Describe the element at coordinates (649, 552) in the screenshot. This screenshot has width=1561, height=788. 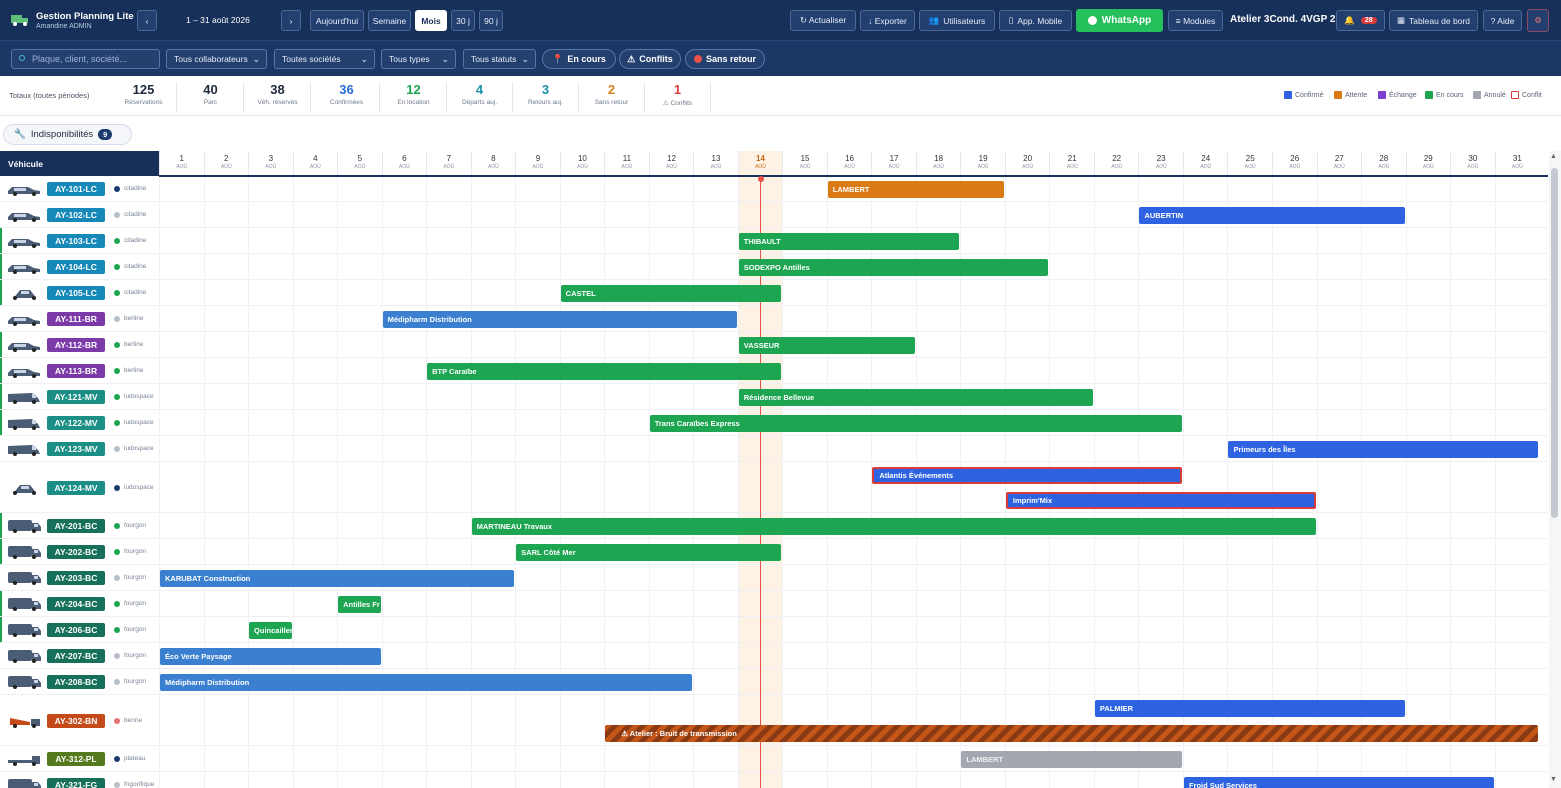
I see `booking-bar: SARL Côté Mer` at that location.